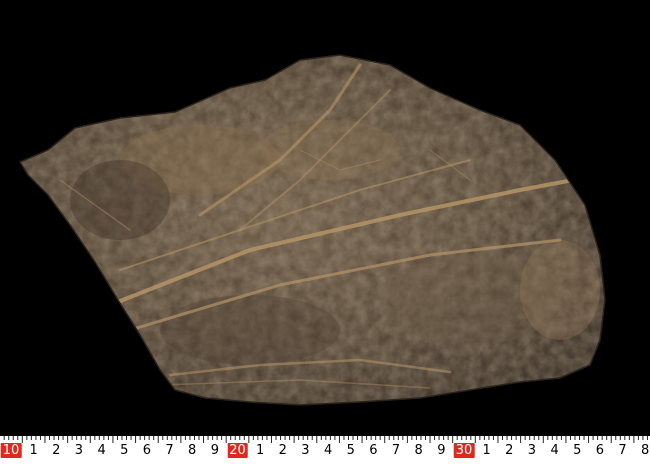 This screenshot has width=650, height=464. I want to click on ruler-labels: 10 1 2 3 4 5 6 7 8 9 20 1 2 3 4 5 6 7 8 9 30 1 2 3 4 5 6 7 8, so click(325, 451).